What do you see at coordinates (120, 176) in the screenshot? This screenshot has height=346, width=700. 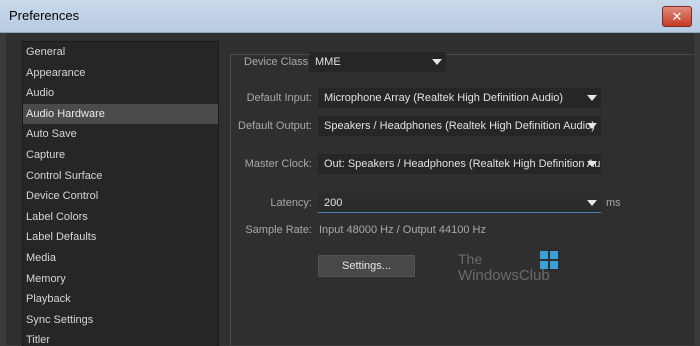 I see `sidebar-item-control-surface: Control Surface` at bounding box center [120, 176].